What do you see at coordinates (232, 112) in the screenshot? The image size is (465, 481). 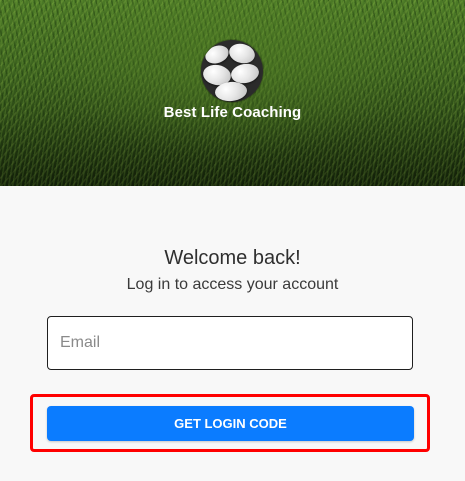 I see `brand-name: Best Life Coaching` at bounding box center [232, 112].